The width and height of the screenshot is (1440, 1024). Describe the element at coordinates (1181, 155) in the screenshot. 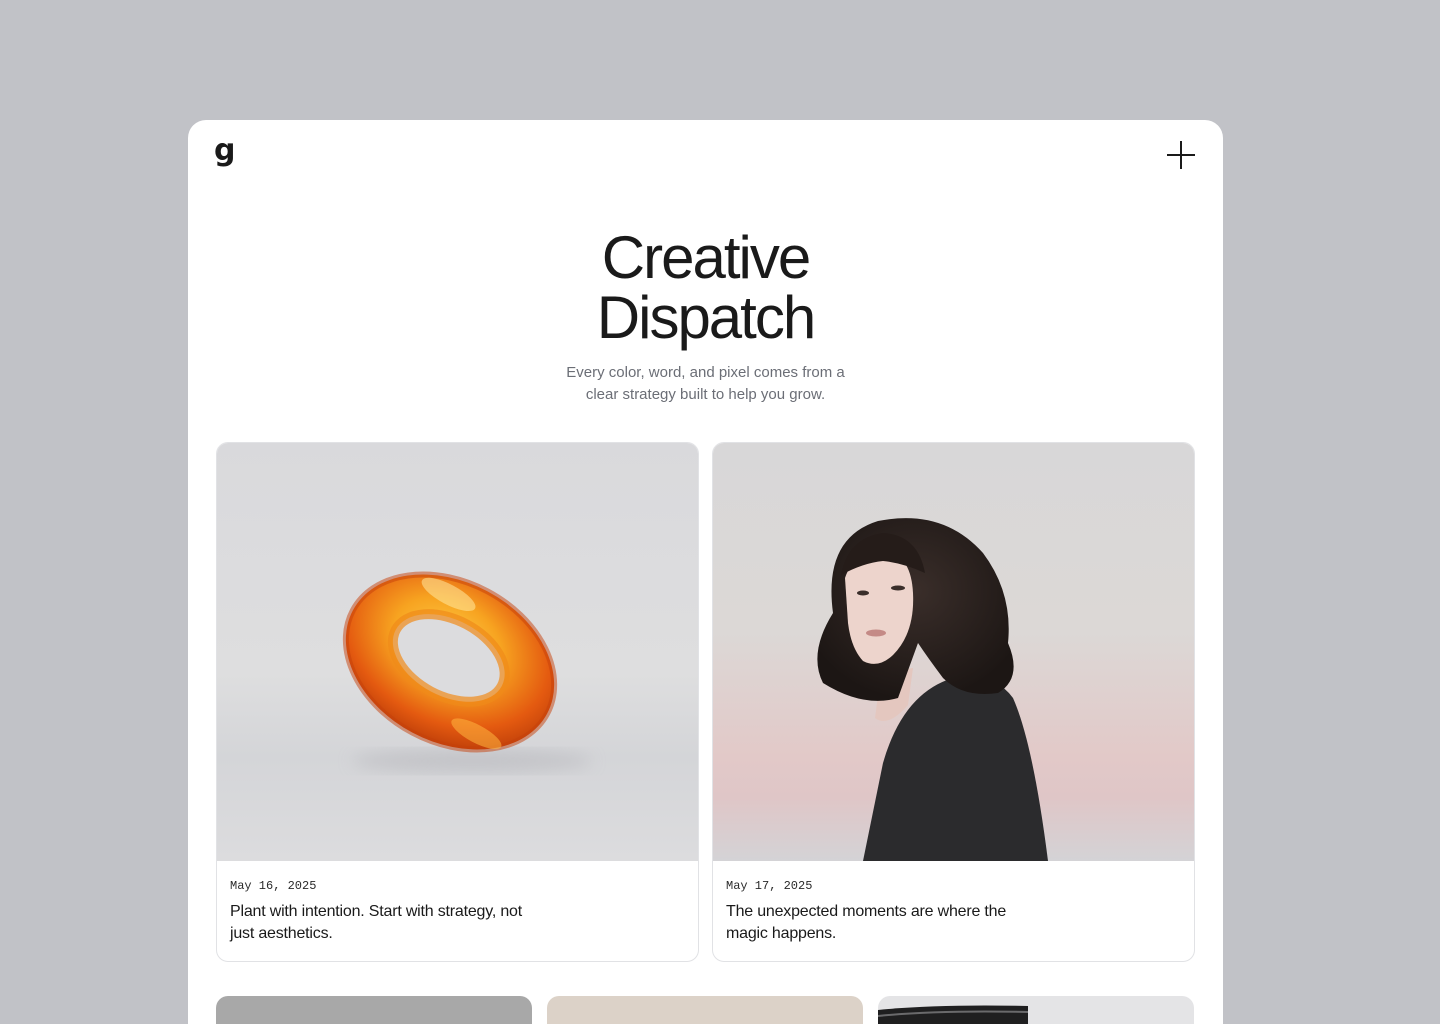

I see `plus-icon` at that location.